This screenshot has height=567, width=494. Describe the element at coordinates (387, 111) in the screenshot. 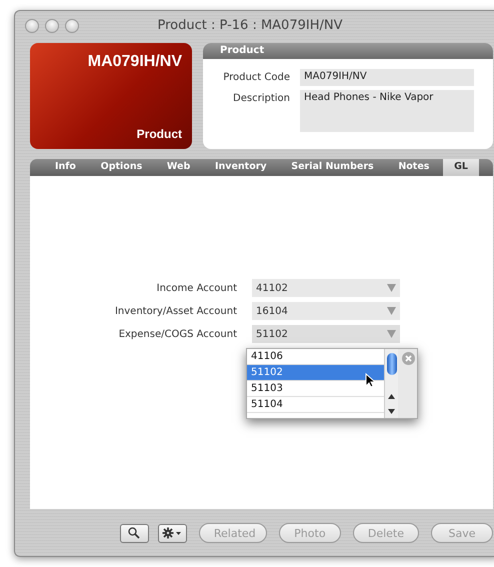

I see `description-field: Head Phones - Nike Vapor` at that location.